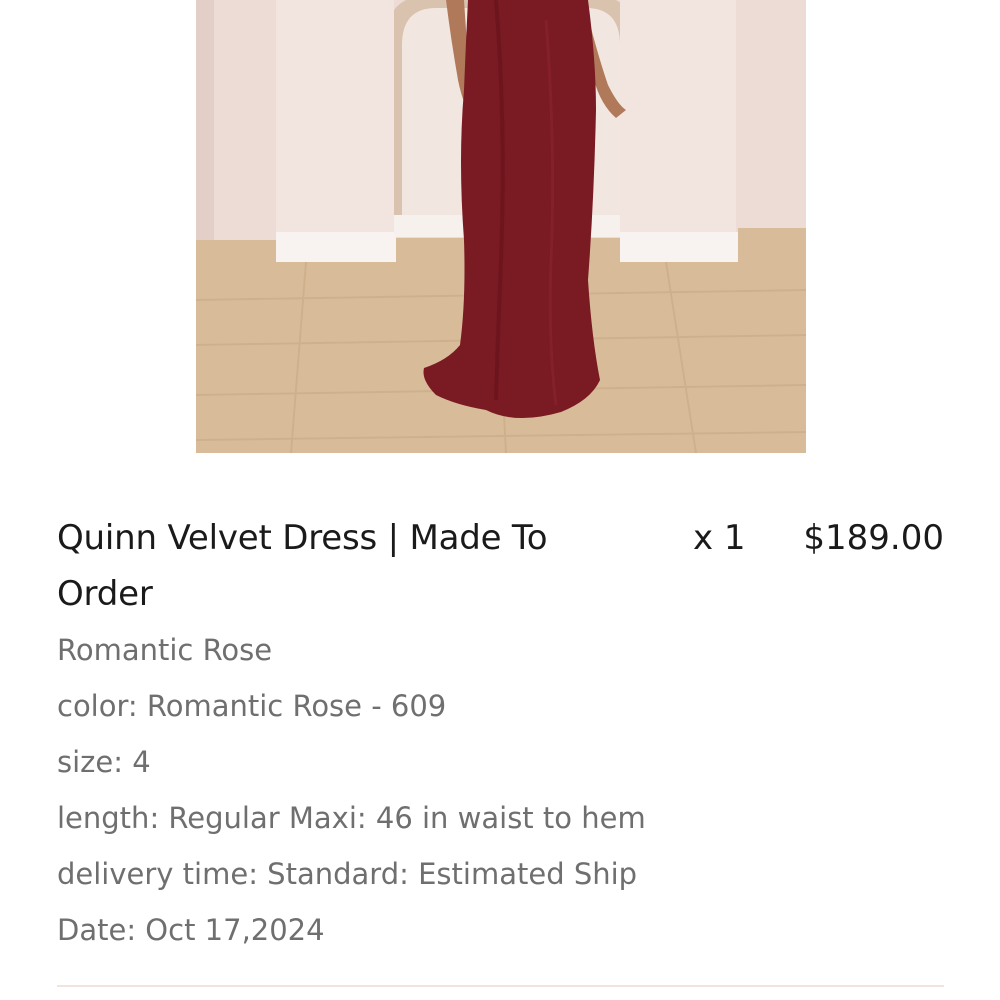 The height and width of the screenshot is (1000, 1000). What do you see at coordinates (252, 706) in the screenshot?
I see `attribute-color: color: Romantic Rose - 609` at bounding box center [252, 706].